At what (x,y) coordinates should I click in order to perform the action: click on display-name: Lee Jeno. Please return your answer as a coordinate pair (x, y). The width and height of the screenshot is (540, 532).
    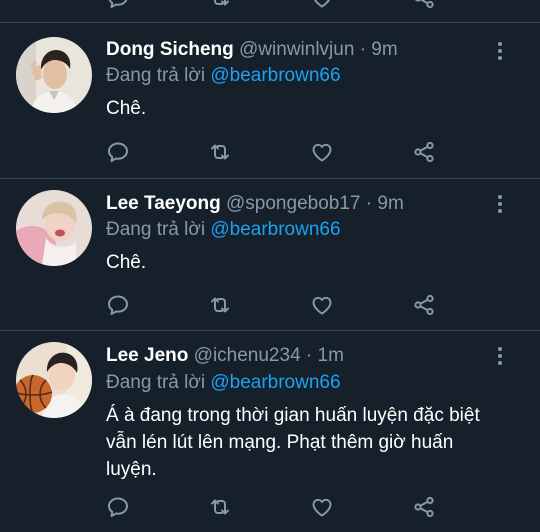
    Looking at the image, I should click on (147, 355).